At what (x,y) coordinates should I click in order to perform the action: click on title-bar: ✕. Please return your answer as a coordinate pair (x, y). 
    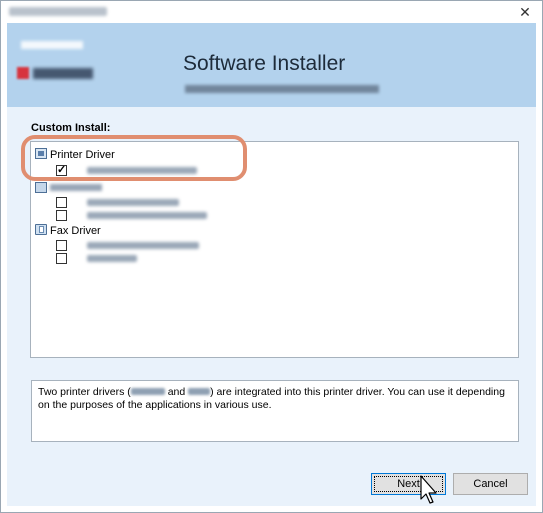
    Looking at the image, I should click on (271, 12).